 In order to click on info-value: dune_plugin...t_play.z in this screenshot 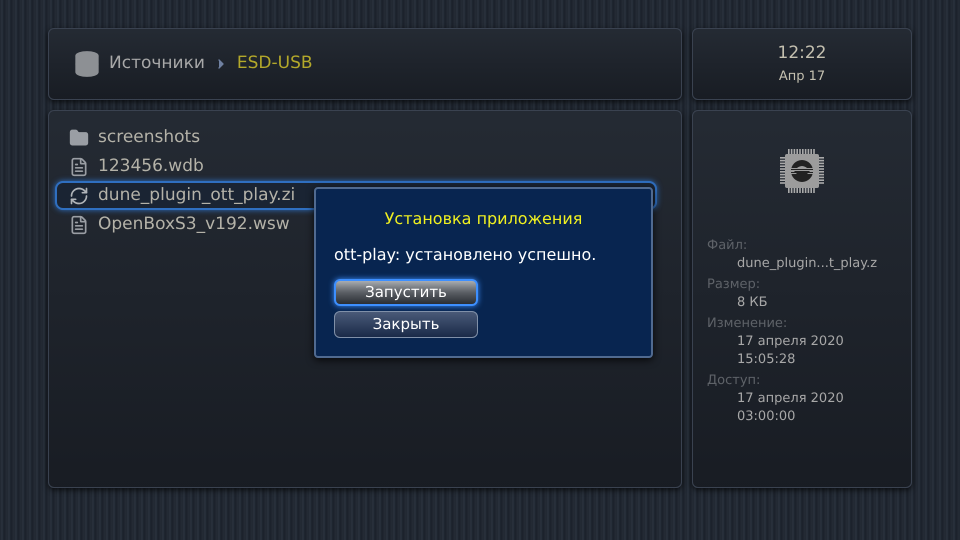, I will do `click(807, 264)`.